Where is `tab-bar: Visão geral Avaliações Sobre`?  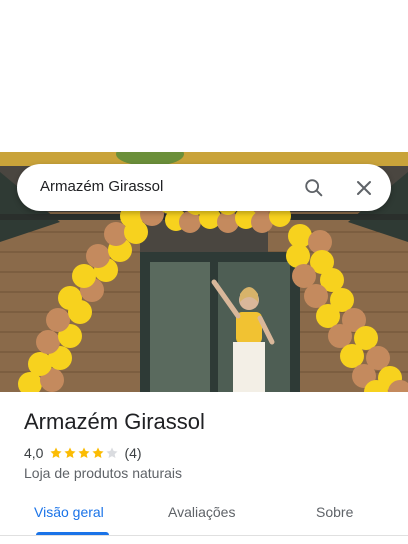 tab-bar: Visão geral Avaliações Sobre is located at coordinates (204, 520).